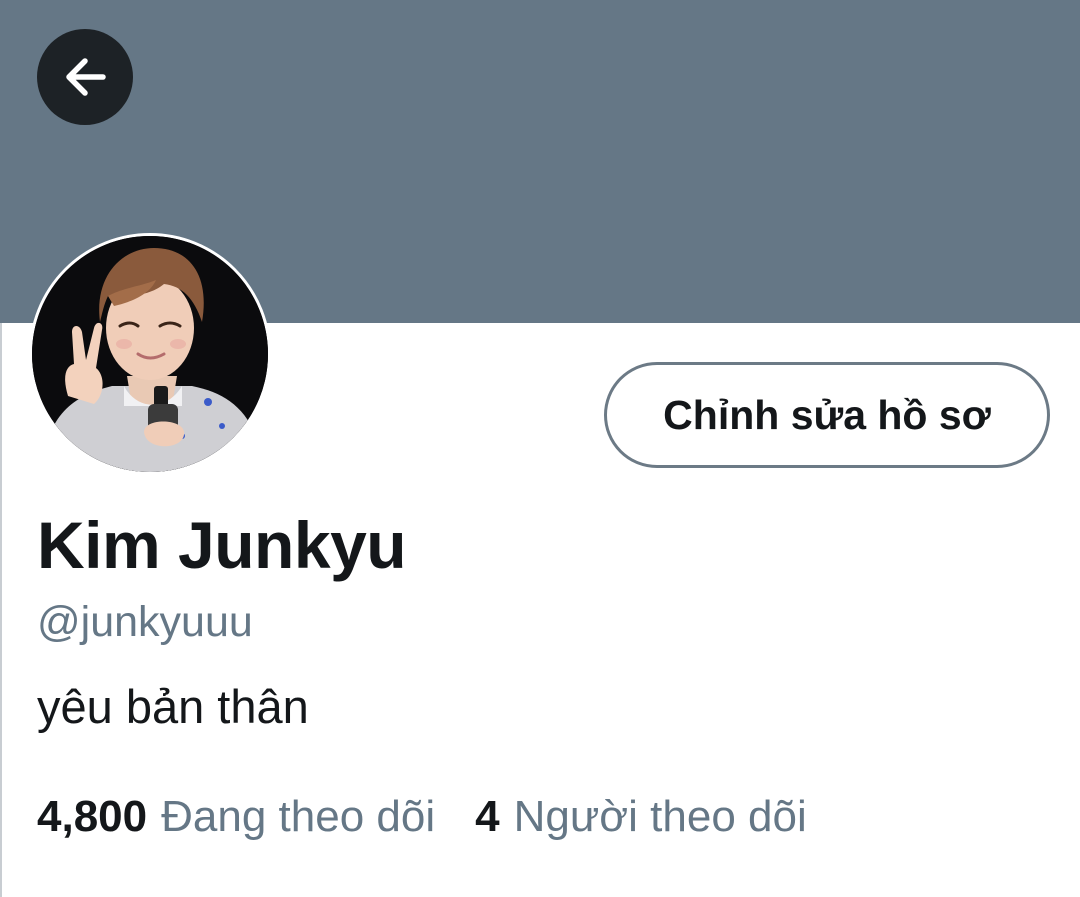 The width and height of the screenshot is (1080, 897). I want to click on username-handle: @junkyuuu, so click(145, 622).